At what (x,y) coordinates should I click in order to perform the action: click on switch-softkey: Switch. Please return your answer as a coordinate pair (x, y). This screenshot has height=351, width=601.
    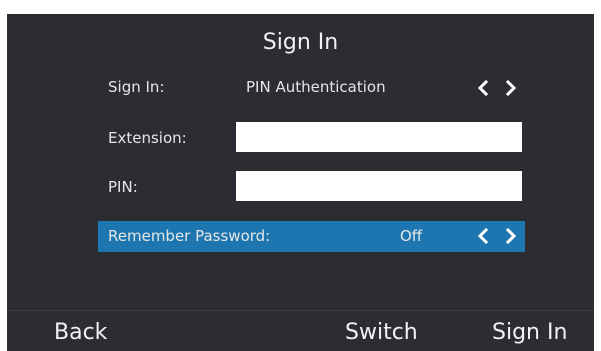
    Looking at the image, I should click on (381, 333).